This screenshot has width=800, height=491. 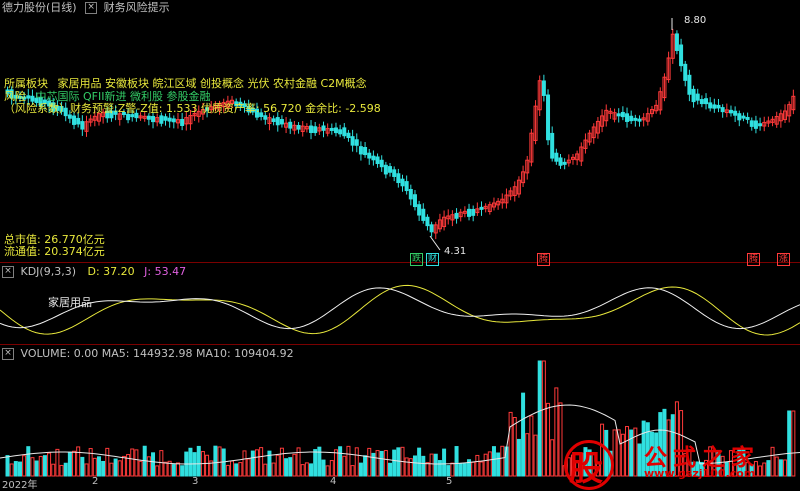 What do you see at coordinates (49, 271) in the screenshot?
I see `kdj-name: KDJ(9,3,3)` at bounding box center [49, 271].